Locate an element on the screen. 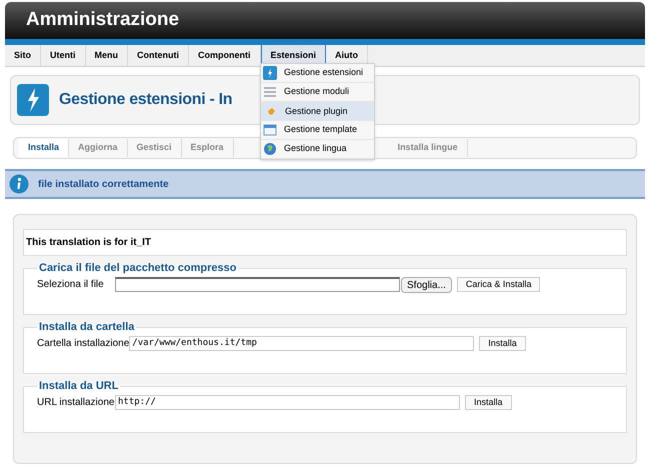 This screenshot has height=466, width=650. message-text: file installato correttamente is located at coordinates (103, 185).